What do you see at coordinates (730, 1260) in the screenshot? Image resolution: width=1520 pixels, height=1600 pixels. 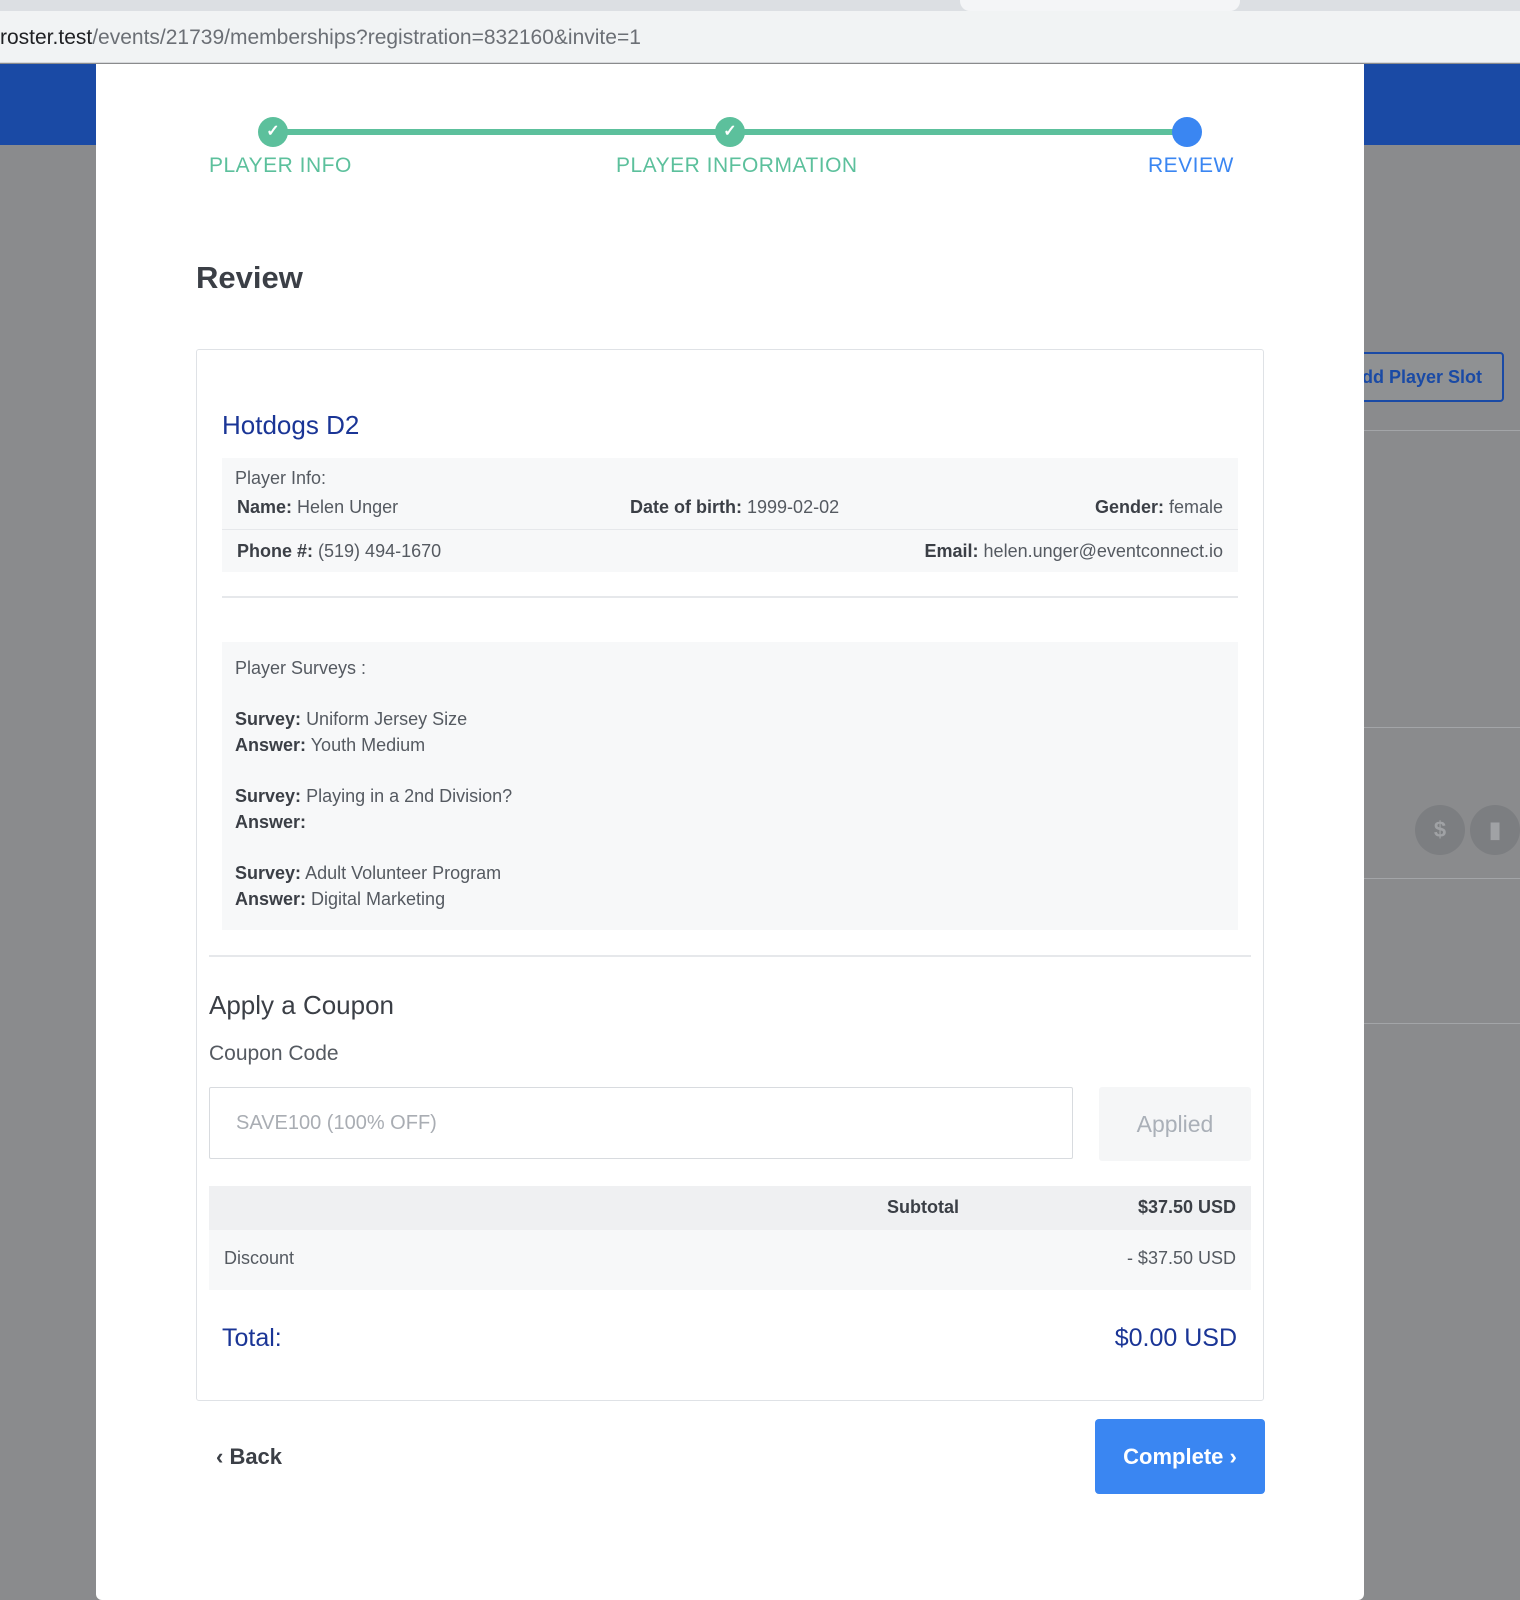 I see `discount-row: Discount - $37.50 USD` at bounding box center [730, 1260].